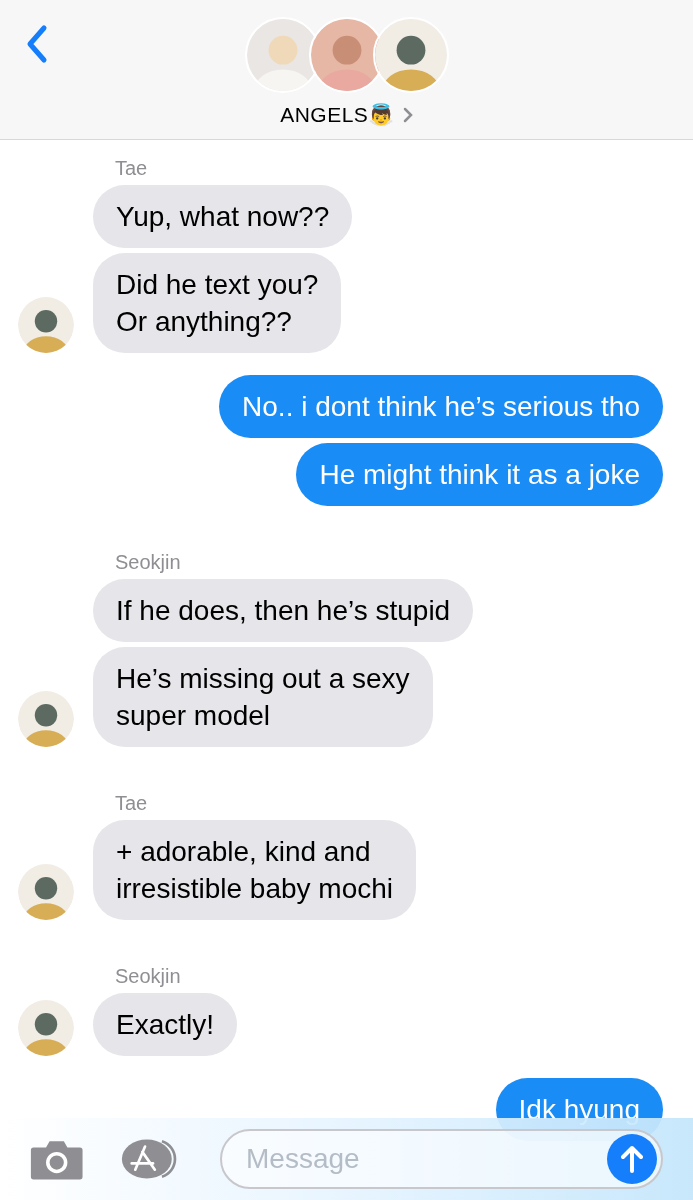 The width and height of the screenshot is (693, 1200). Describe the element at coordinates (217, 303) in the screenshot. I see `received-message: Did he text you? Or anything??` at that location.